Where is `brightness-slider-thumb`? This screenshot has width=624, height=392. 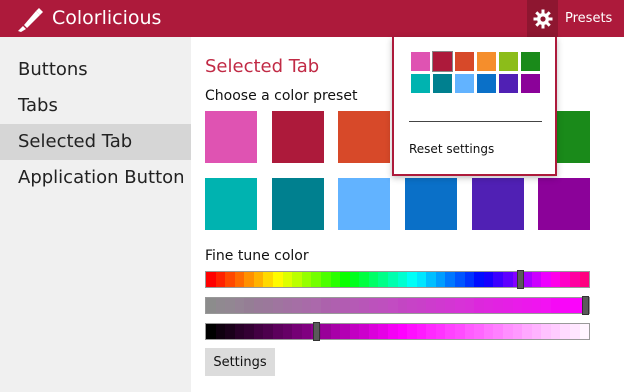
brightness-slider-thumb is located at coordinates (316, 331).